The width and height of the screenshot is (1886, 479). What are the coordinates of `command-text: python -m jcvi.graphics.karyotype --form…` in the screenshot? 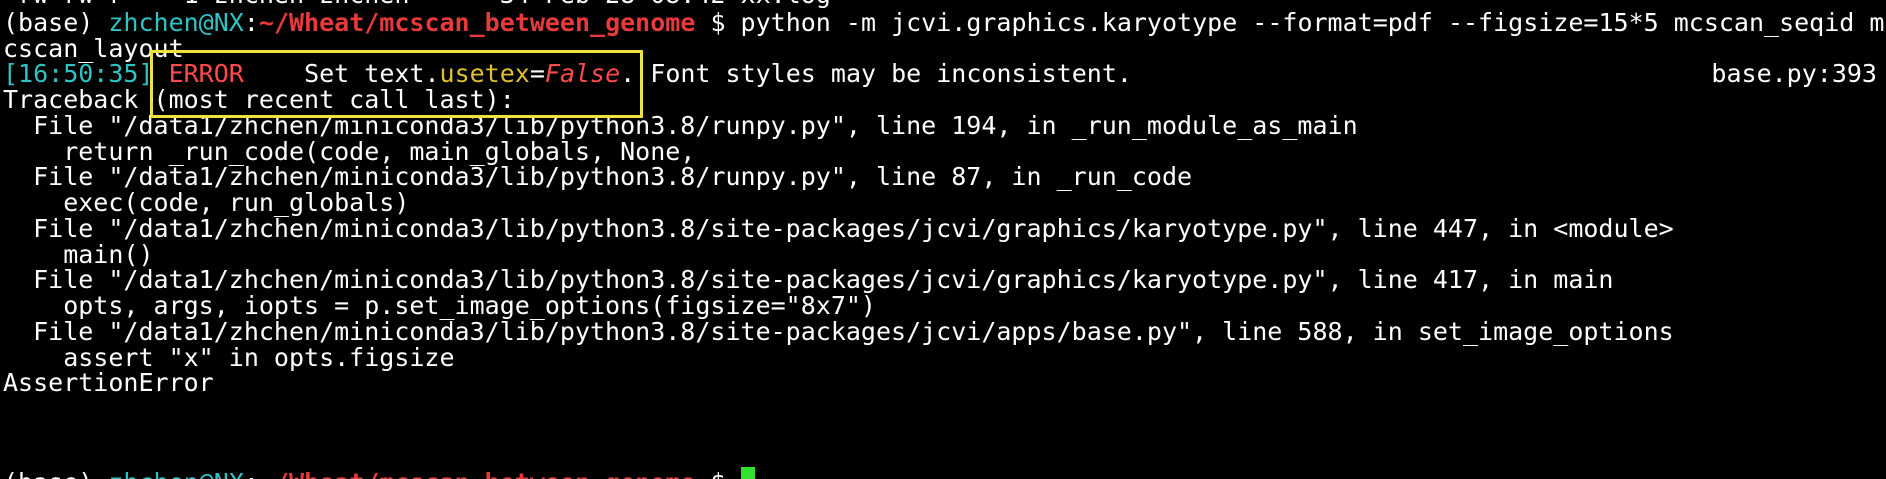 It's located at (1312, 22).